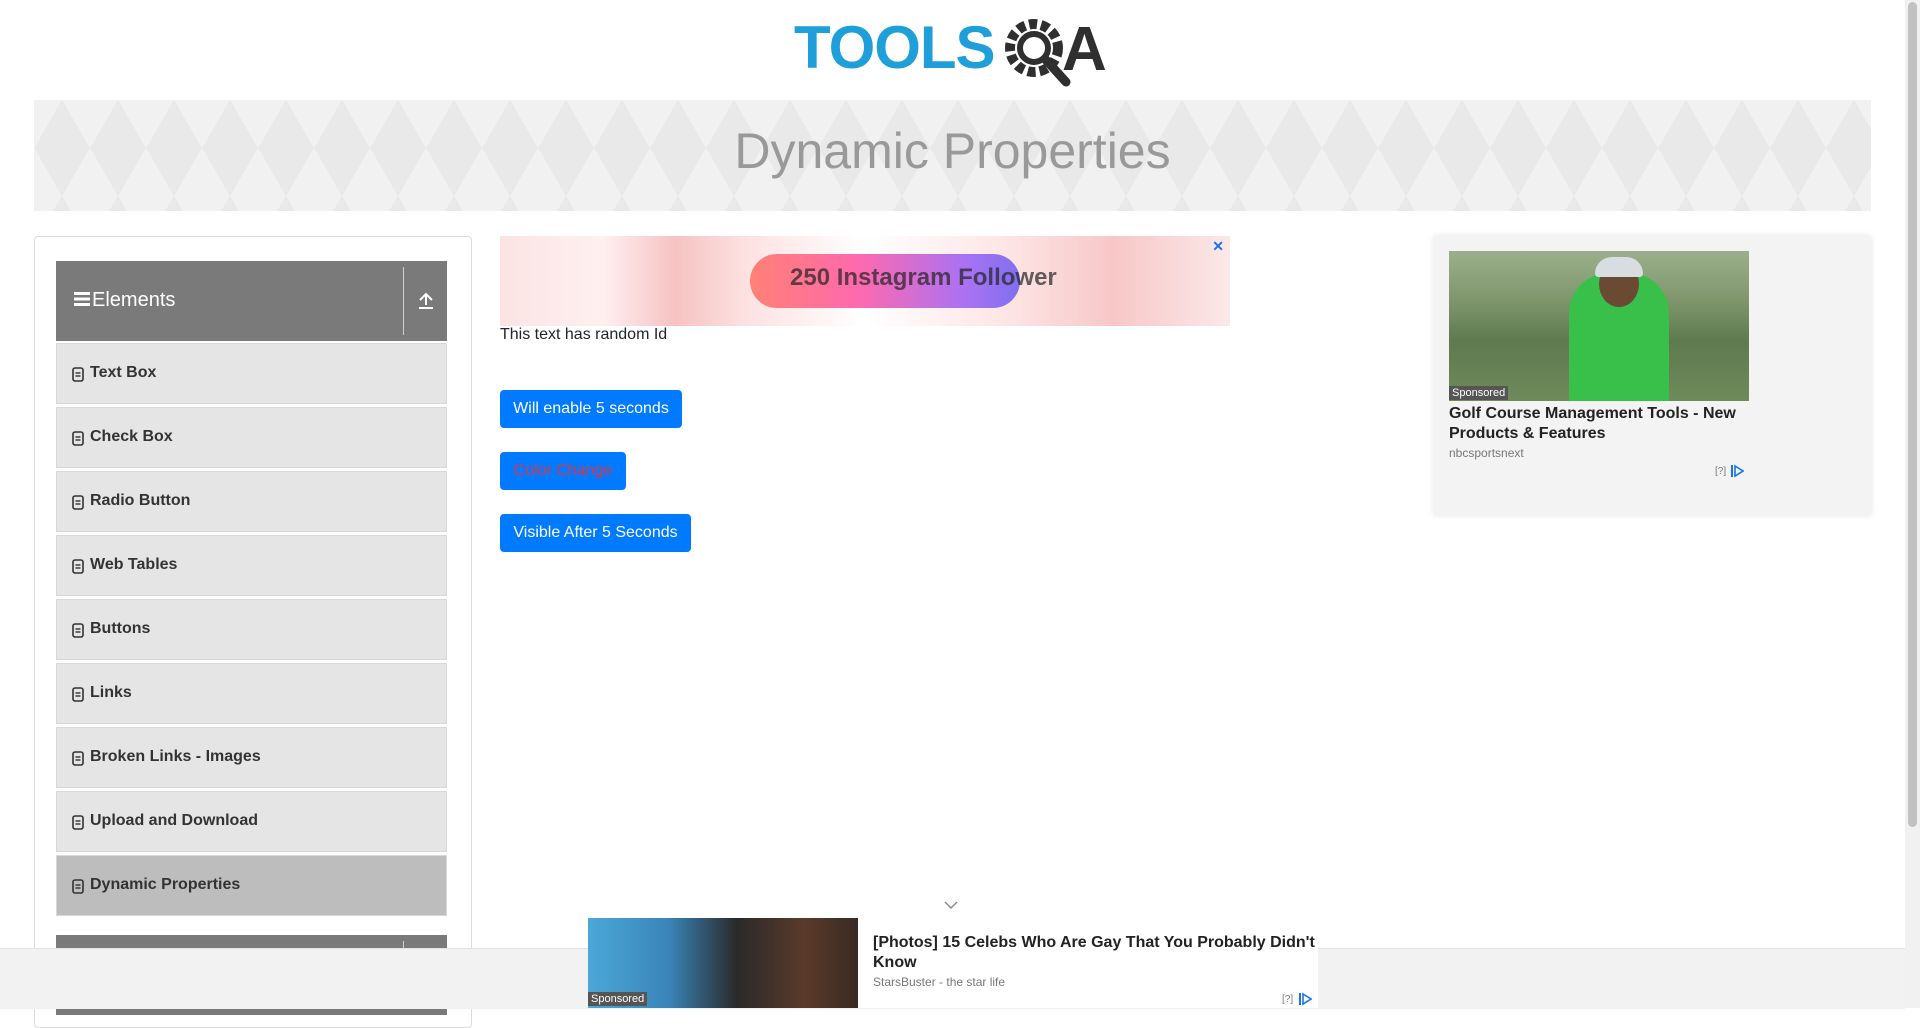 The image size is (1920, 1028). What do you see at coordinates (251, 301) in the screenshot?
I see `group-header-elements: Elements` at bounding box center [251, 301].